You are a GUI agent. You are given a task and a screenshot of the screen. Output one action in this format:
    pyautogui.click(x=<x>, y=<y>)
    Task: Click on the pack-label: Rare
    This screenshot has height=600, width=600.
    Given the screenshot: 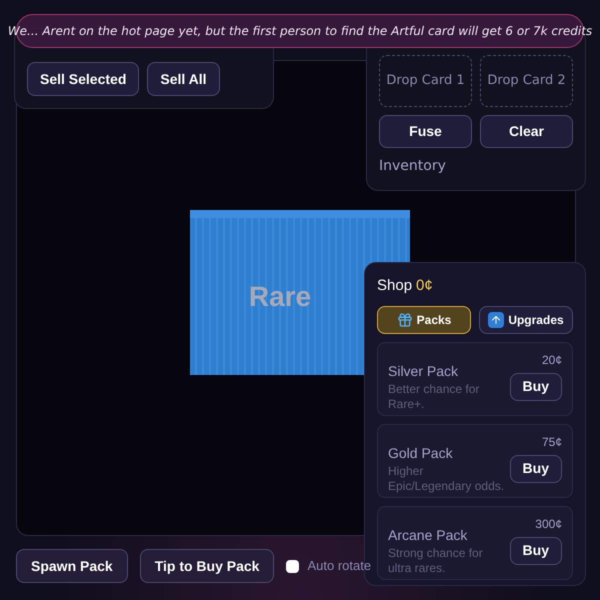 What is the action you would take?
    pyautogui.click(x=280, y=297)
    